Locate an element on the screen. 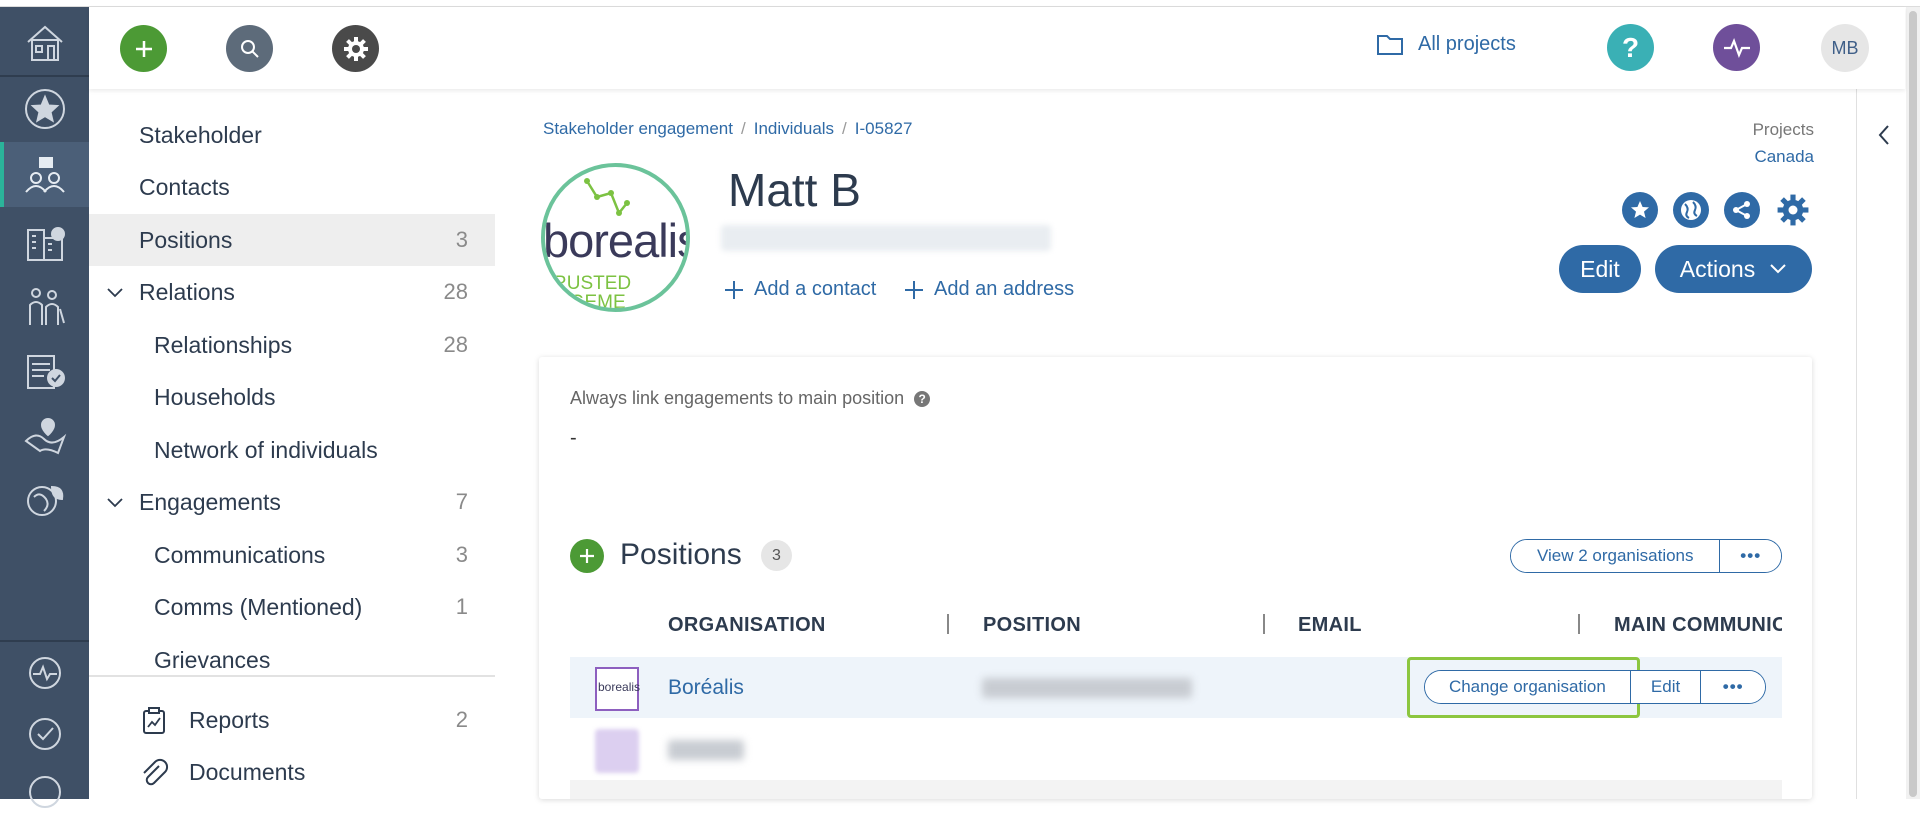 The image size is (1920, 815). add-contact-link: Add a contact is located at coordinates (800, 289).